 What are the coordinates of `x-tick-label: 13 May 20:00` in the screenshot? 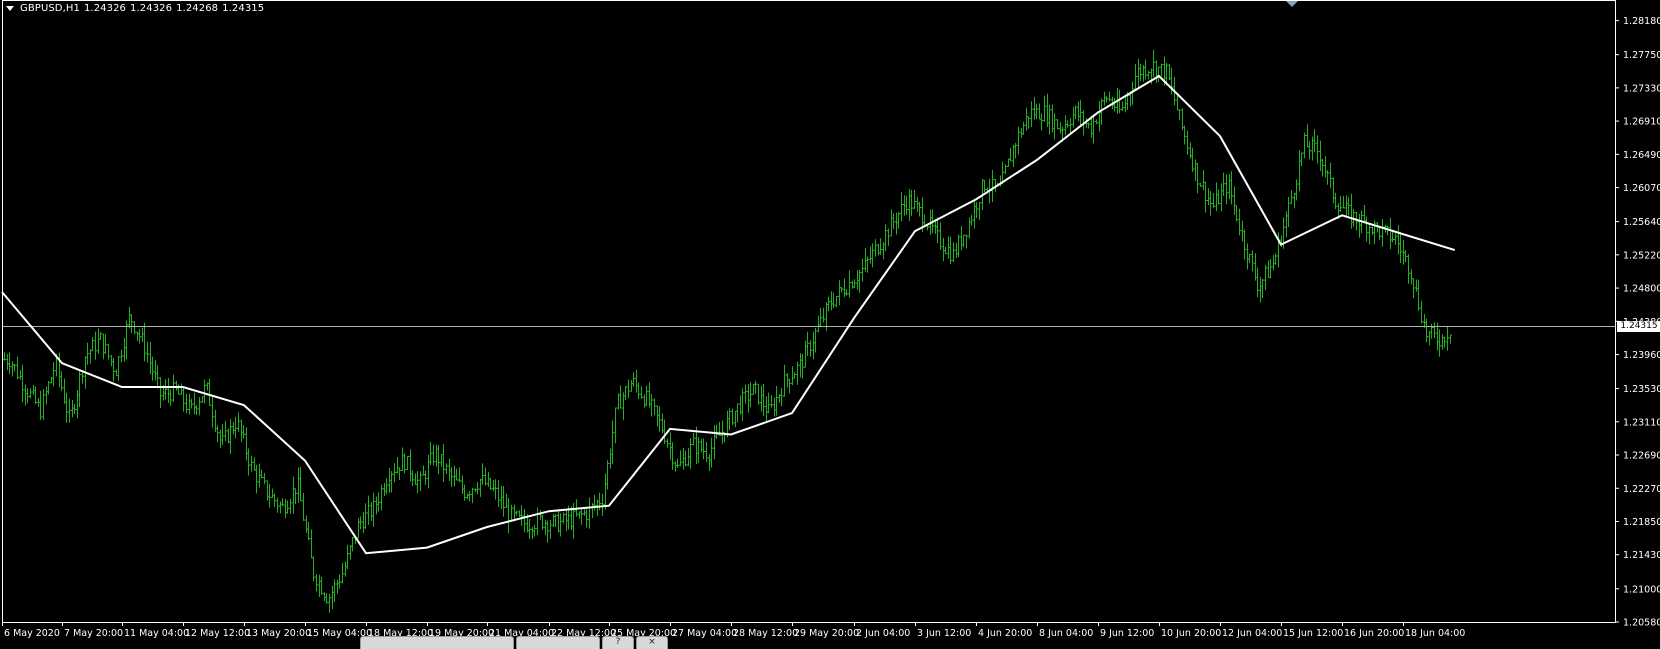 It's located at (278, 633).